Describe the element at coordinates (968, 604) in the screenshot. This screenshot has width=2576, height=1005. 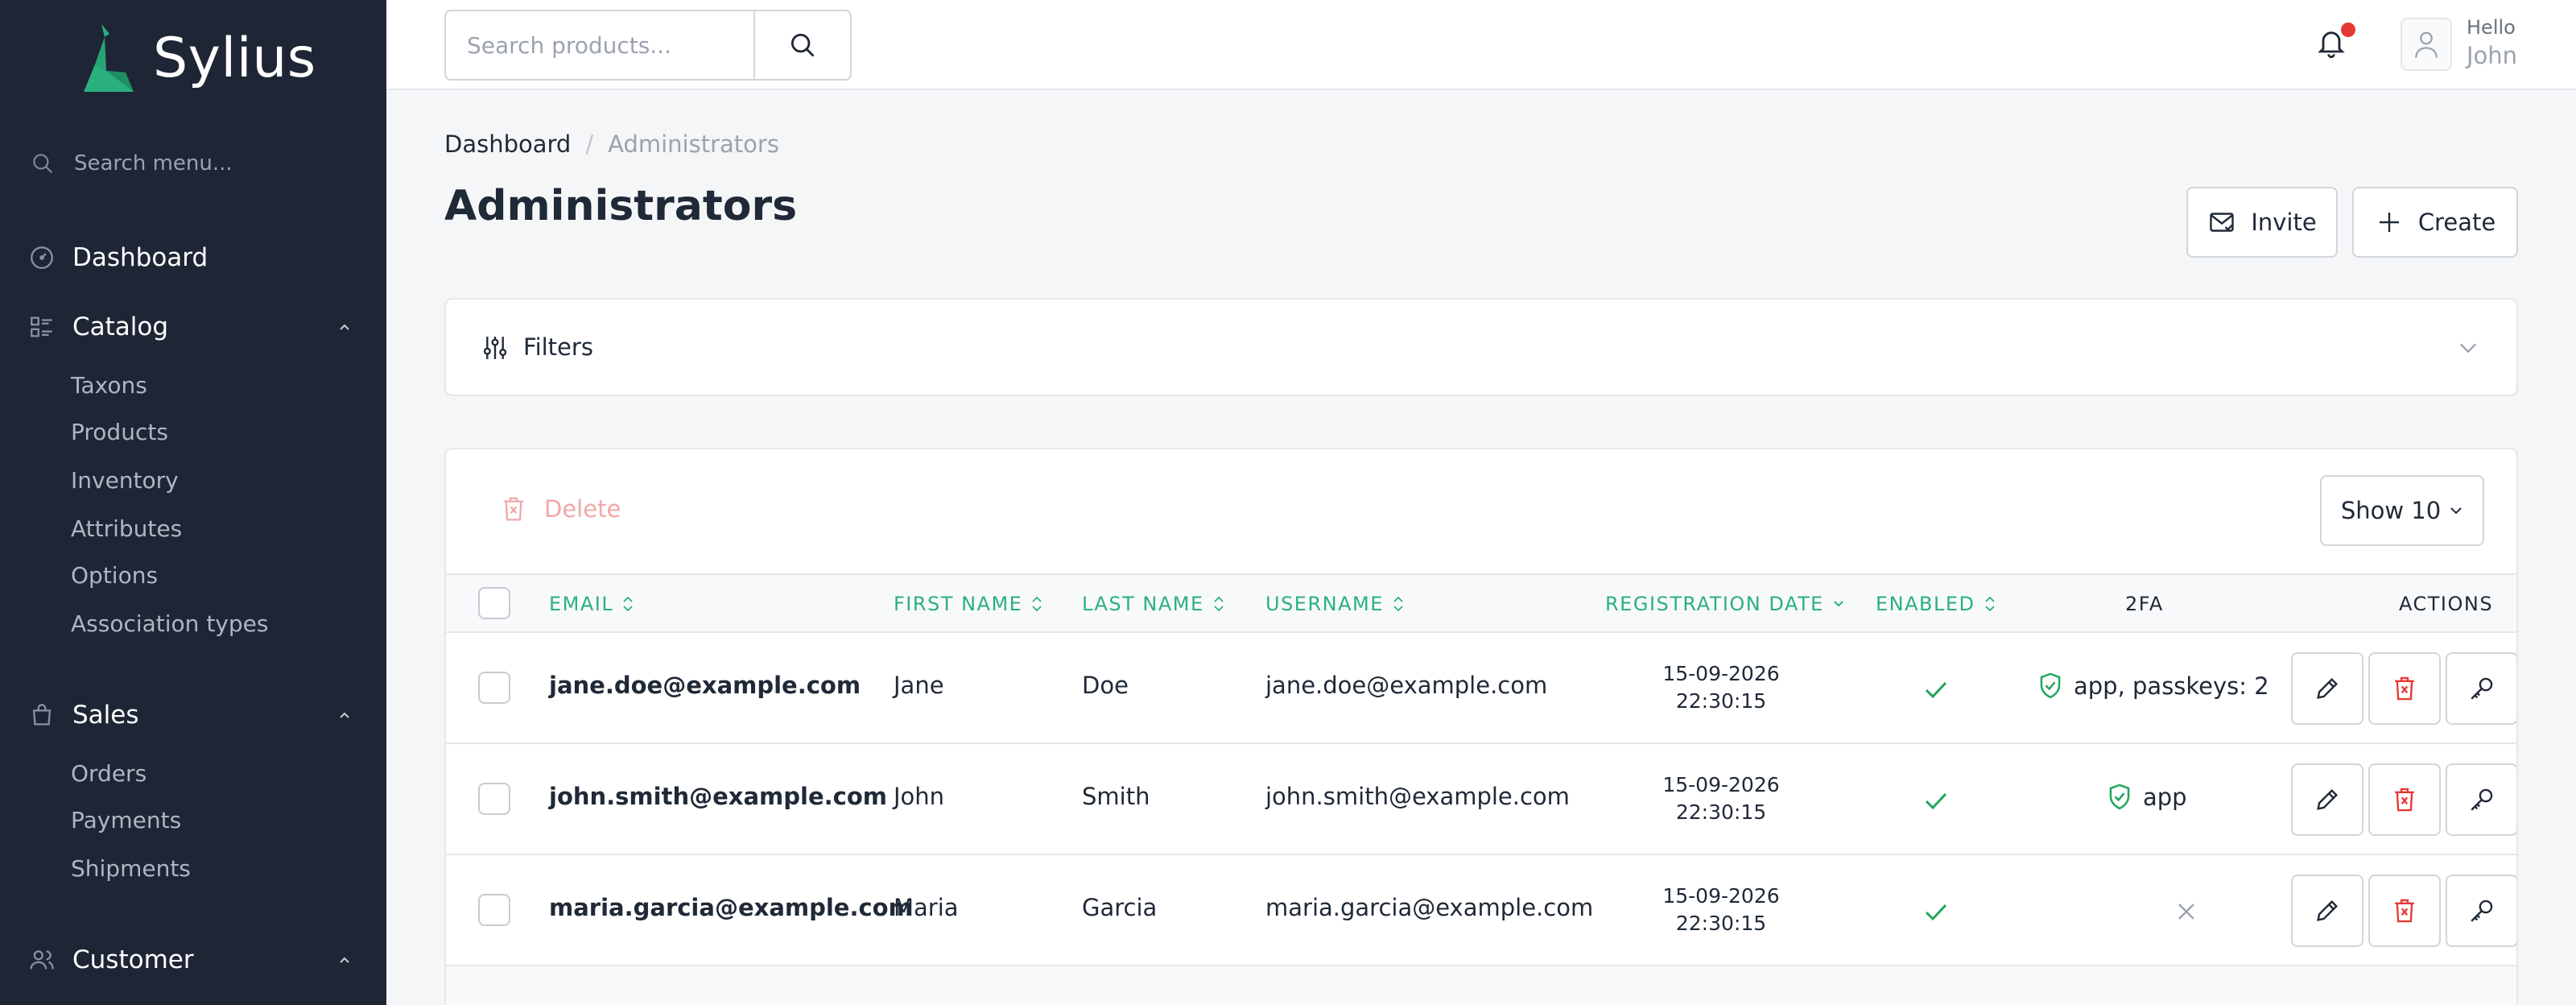
I see `column-first-name: FIRST NAME` at that location.